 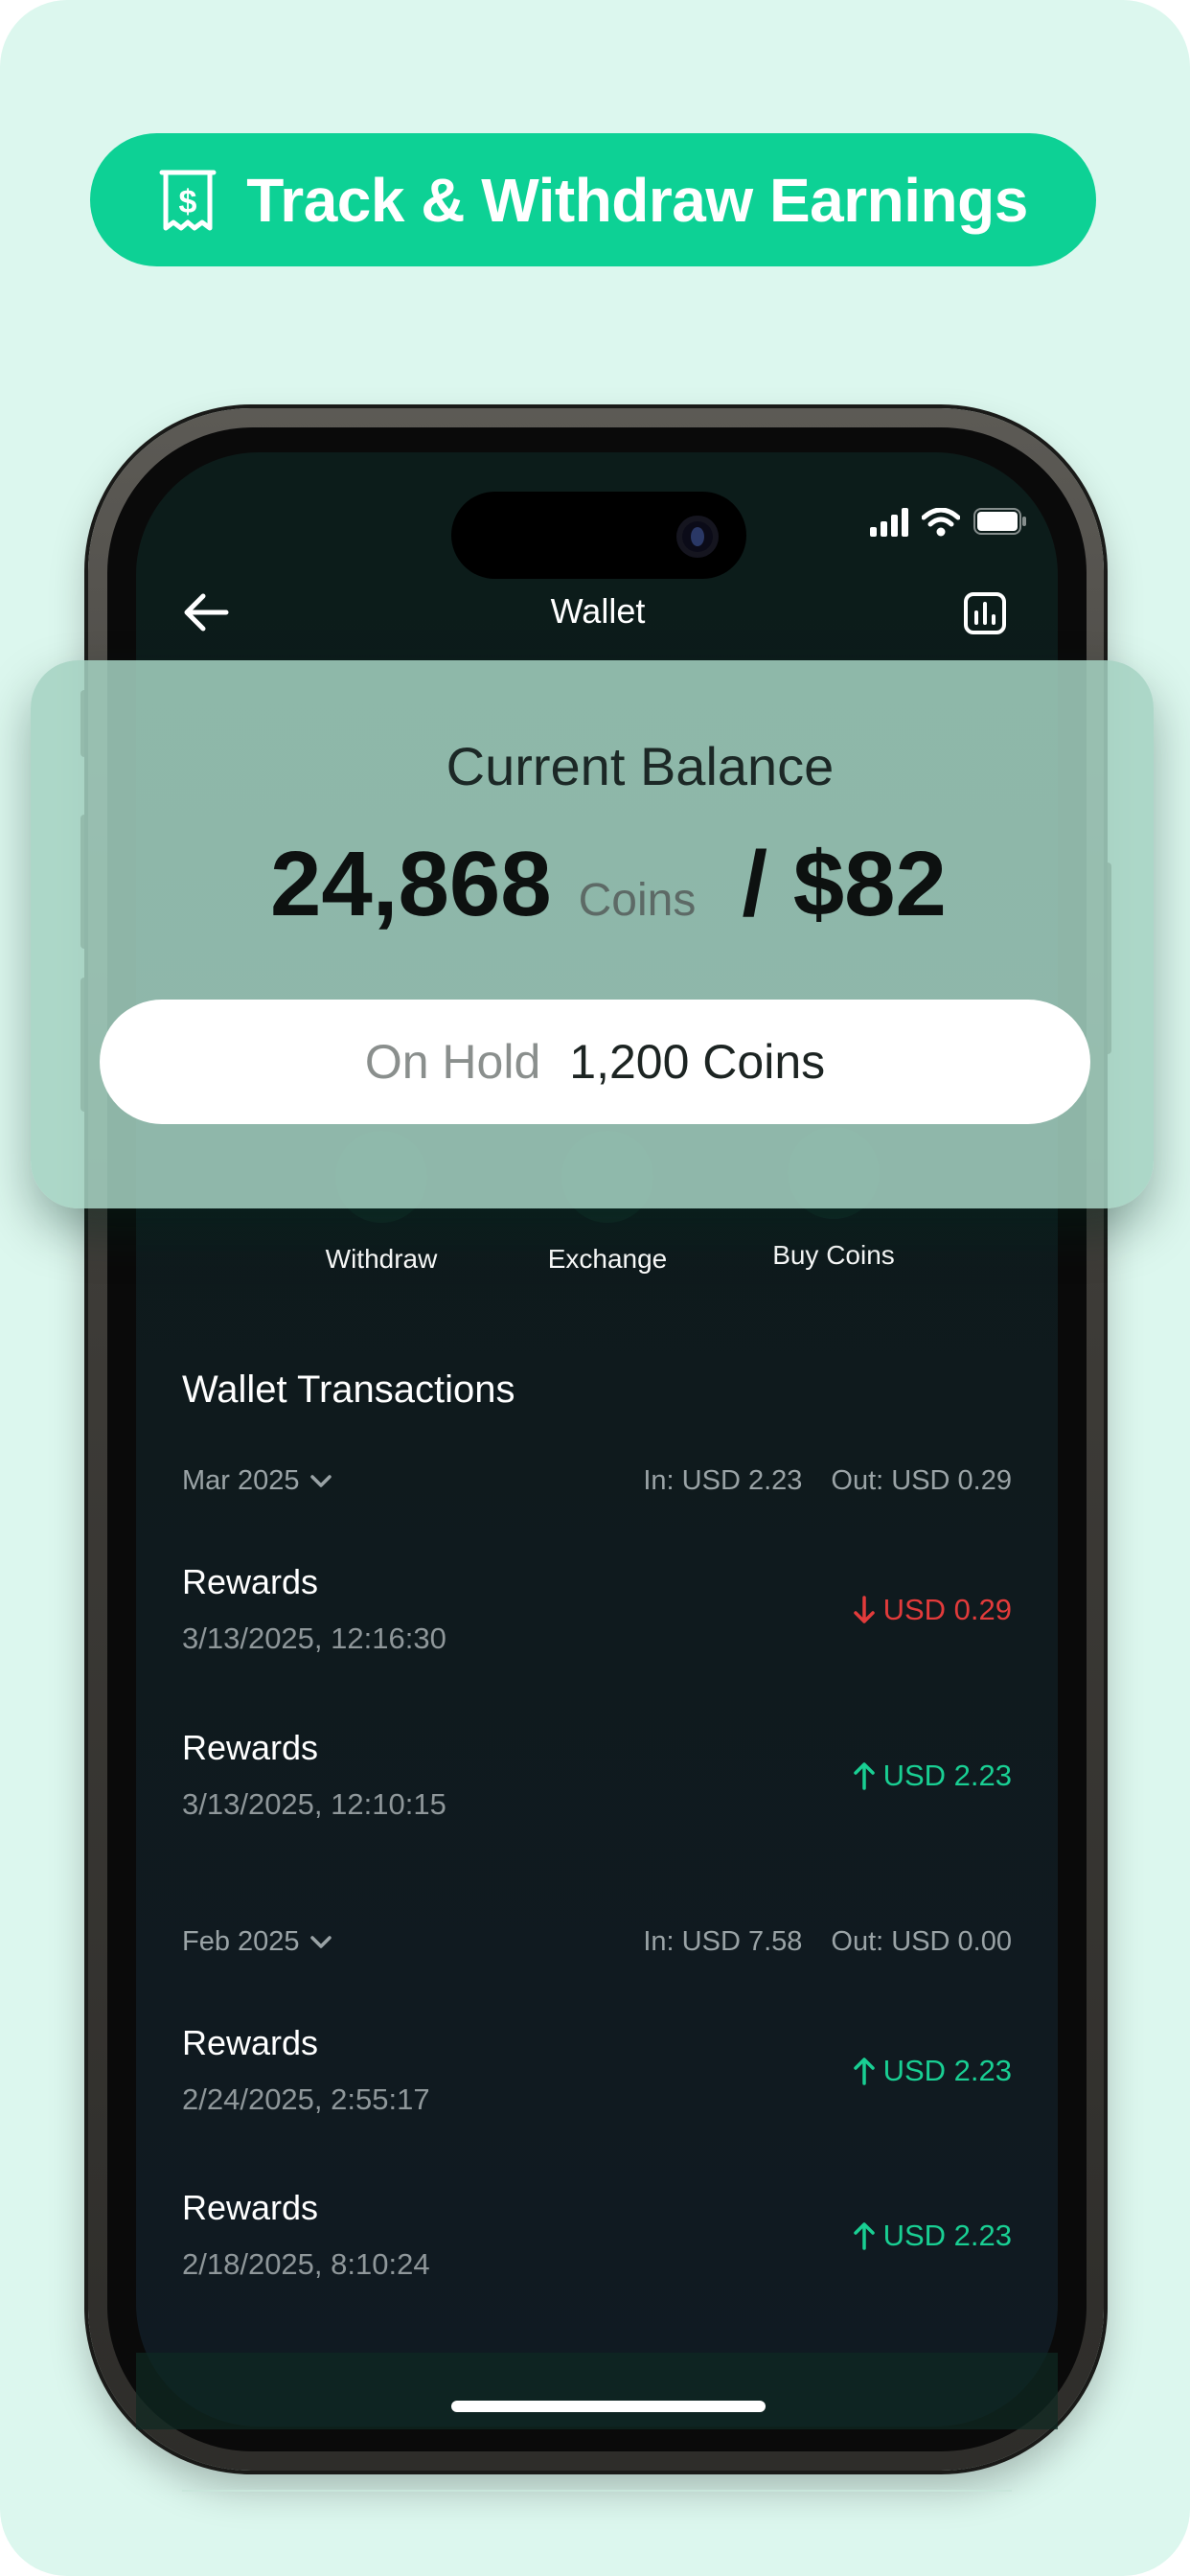 I want to click on month-header: Mar 2025 In: USD 2.23 Out: USD 0.29, so click(x=597, y=1484).